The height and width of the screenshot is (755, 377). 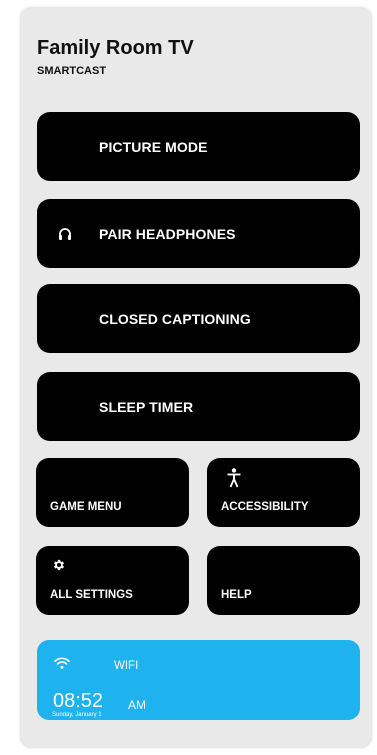 What do you see at coordinates (72, 71) in the screenshot?
I see `device-subtitle: SMARTCAST` at bounding box center [72, 71].